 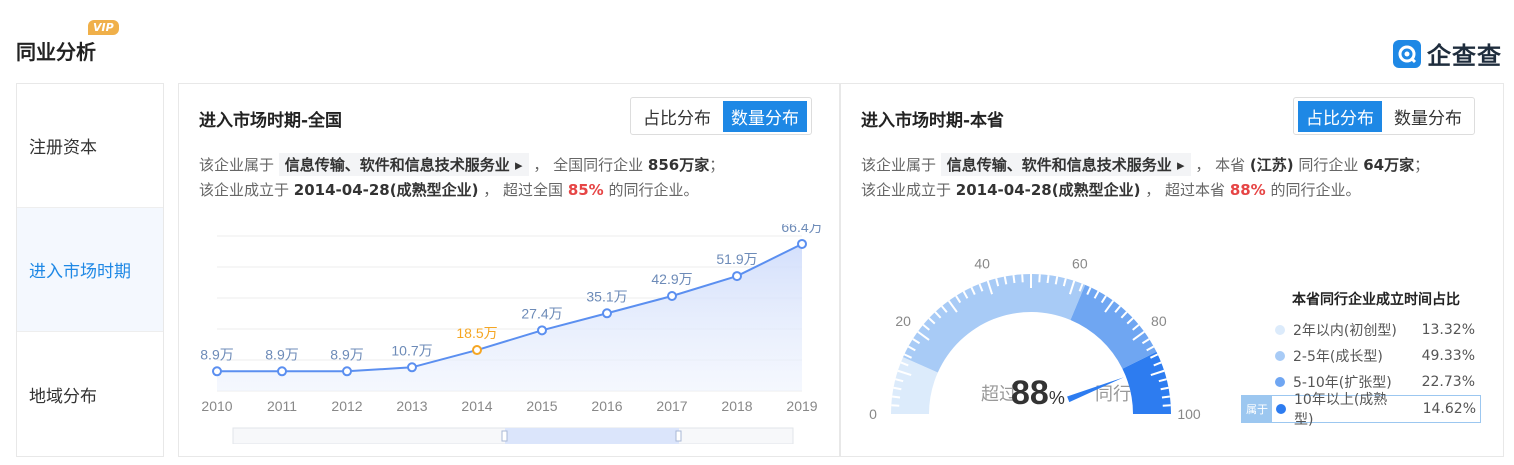 I want to click on caret-right-icon: ▸, so click(x=519, y=165).